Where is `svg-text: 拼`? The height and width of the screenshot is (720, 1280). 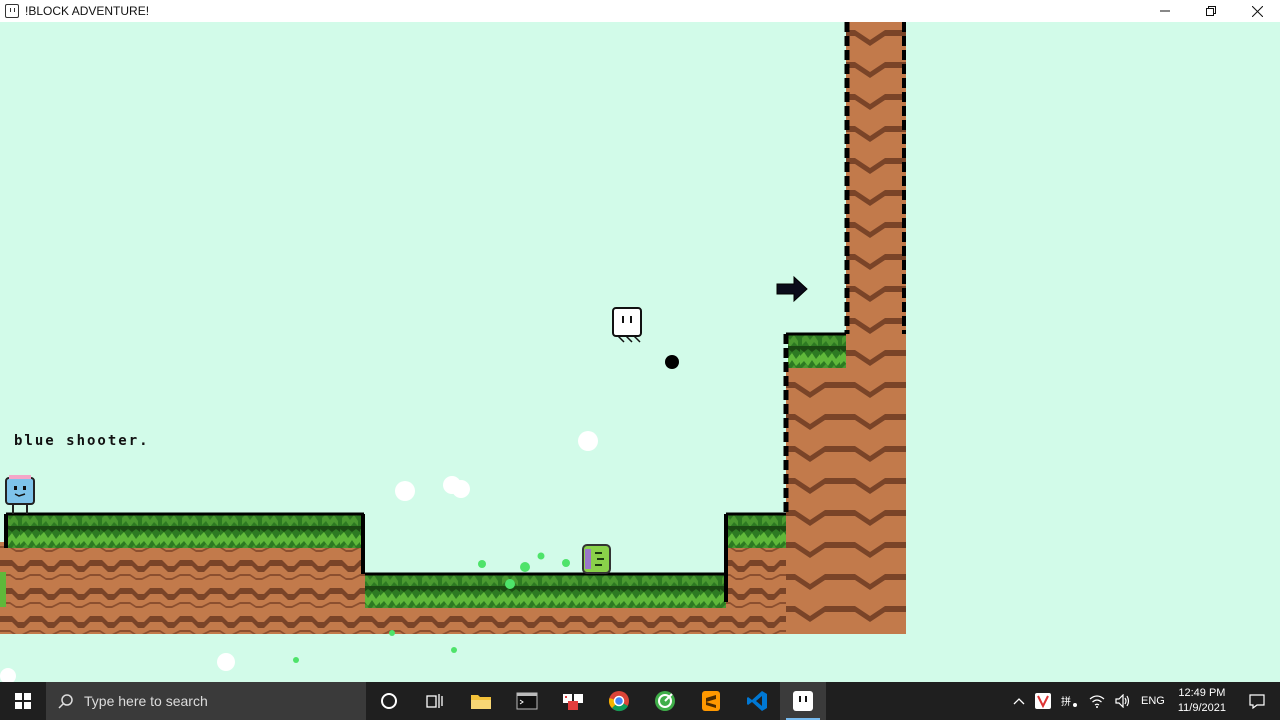 svg-text: 拼 is located at coordinates (1066, 701).